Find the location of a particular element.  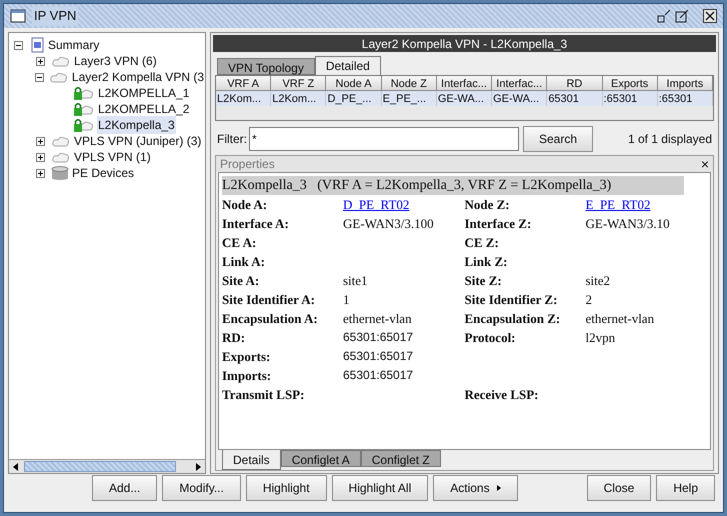

tree-item: VPLS VPN (Juniper) (3) is located at coordinates (137, 141).